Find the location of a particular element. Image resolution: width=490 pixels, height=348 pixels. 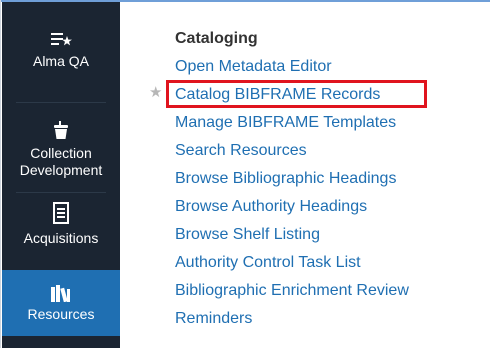

menu-item-browse-shelf-listing: Browse Shelf Listing is located at coordinates (247, 235).